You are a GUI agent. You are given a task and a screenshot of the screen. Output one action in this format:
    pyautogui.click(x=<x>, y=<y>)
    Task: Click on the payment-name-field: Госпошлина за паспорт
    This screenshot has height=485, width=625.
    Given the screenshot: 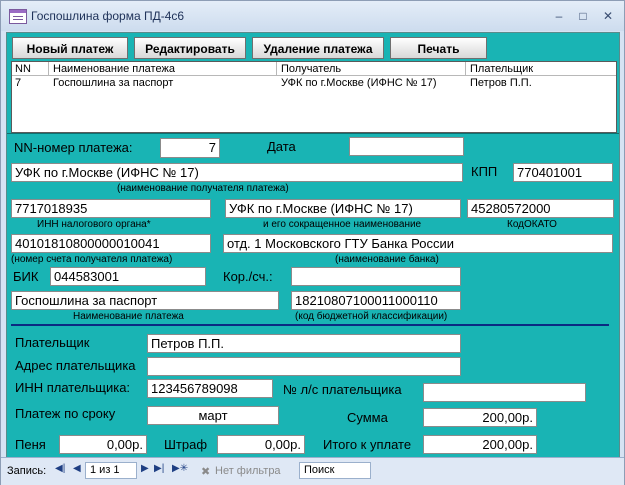 What is the action you would take?
    pyautogui.click(x=145, y=300)
    